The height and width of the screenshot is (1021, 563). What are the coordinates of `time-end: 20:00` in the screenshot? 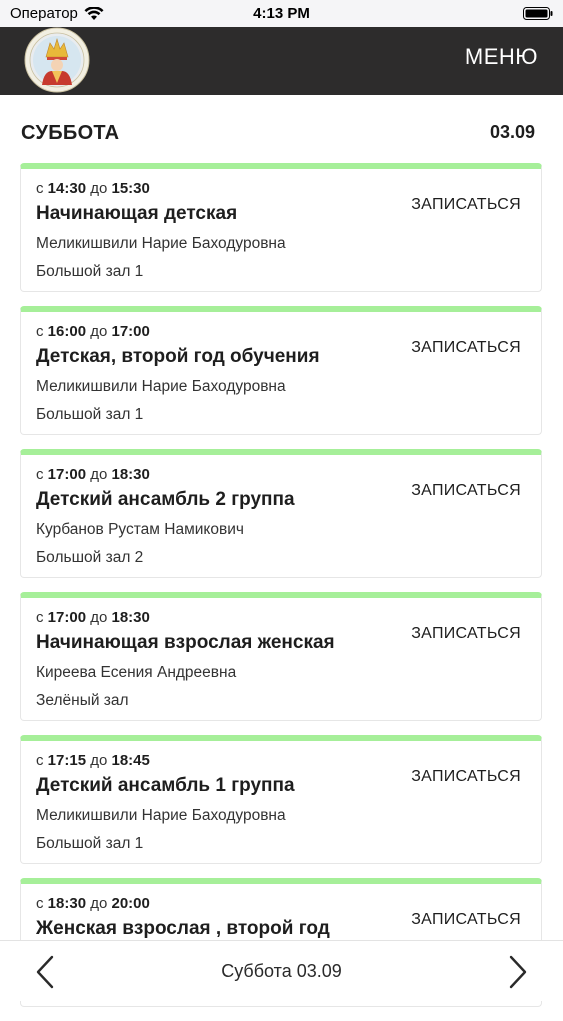 It's located at (130, 903).